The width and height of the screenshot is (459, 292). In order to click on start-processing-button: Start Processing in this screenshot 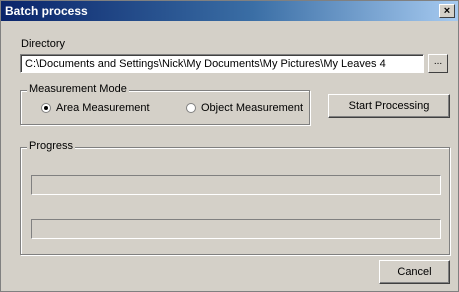, I will do `click(389, 106)`.